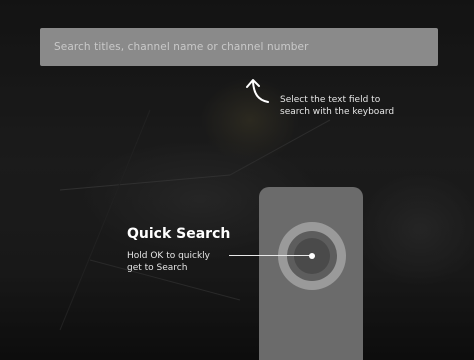 The height and width of the screenshot is (360, 474). I want to click on quick-search-line-1: Hold OK to quickly, so click(168, 256).